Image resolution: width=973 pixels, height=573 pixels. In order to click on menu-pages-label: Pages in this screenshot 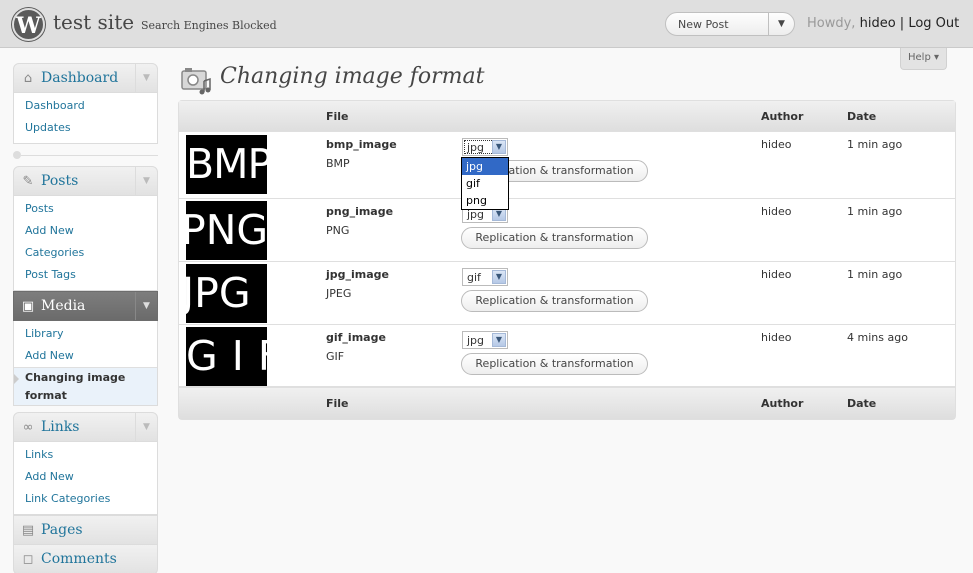, I will do `click(62, 530)`.